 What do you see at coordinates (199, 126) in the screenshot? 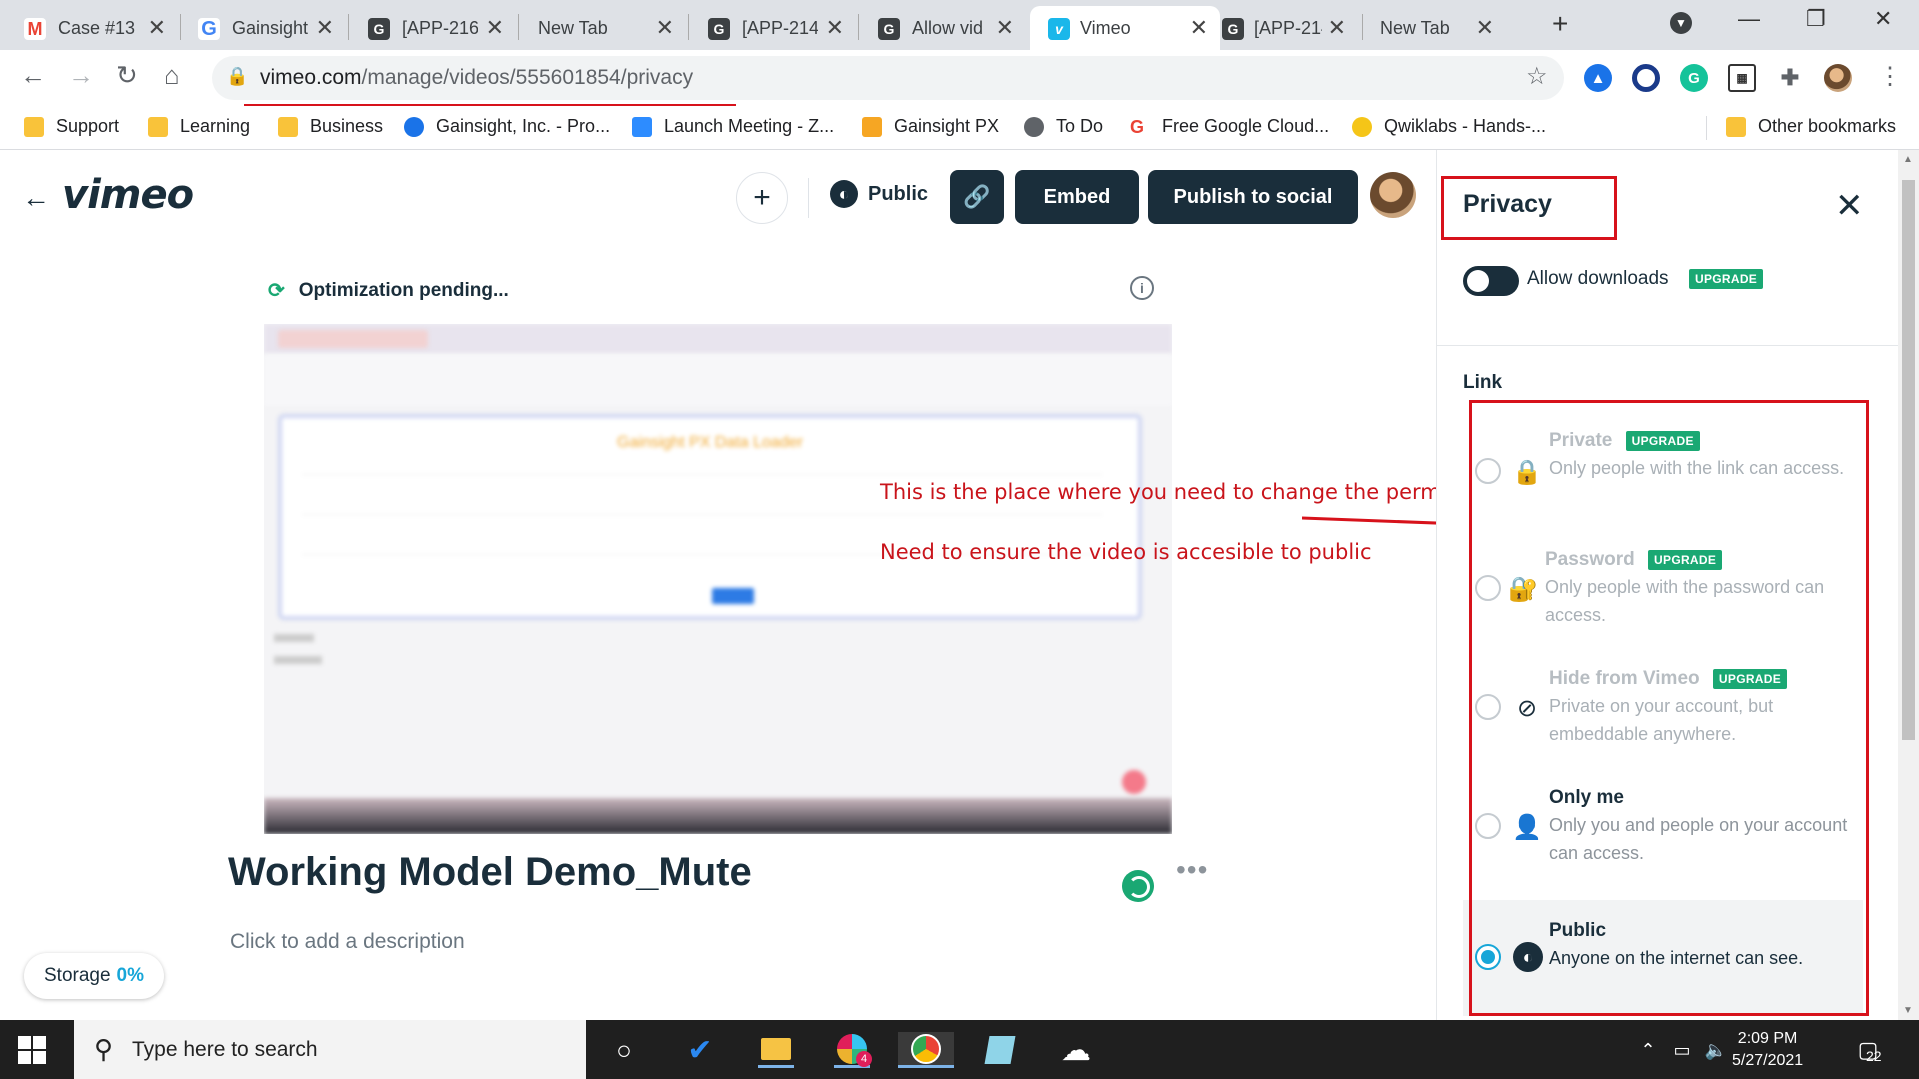
I see `bookmark-learning: Learning` at bounding box center [199, 126].